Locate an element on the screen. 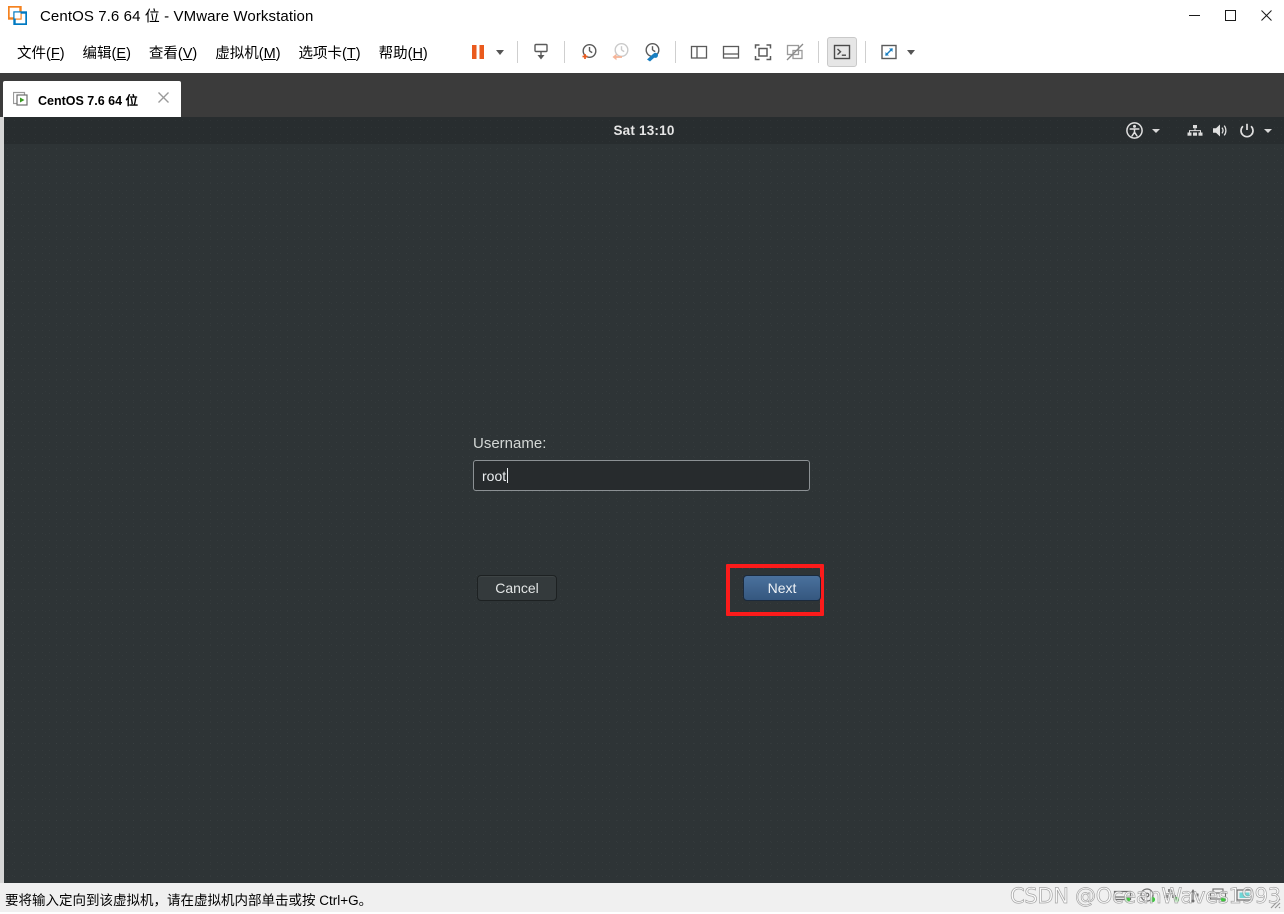 This screenshot has width=1284, height=914. usb-status-icon is located at coordinates (1194, 898).